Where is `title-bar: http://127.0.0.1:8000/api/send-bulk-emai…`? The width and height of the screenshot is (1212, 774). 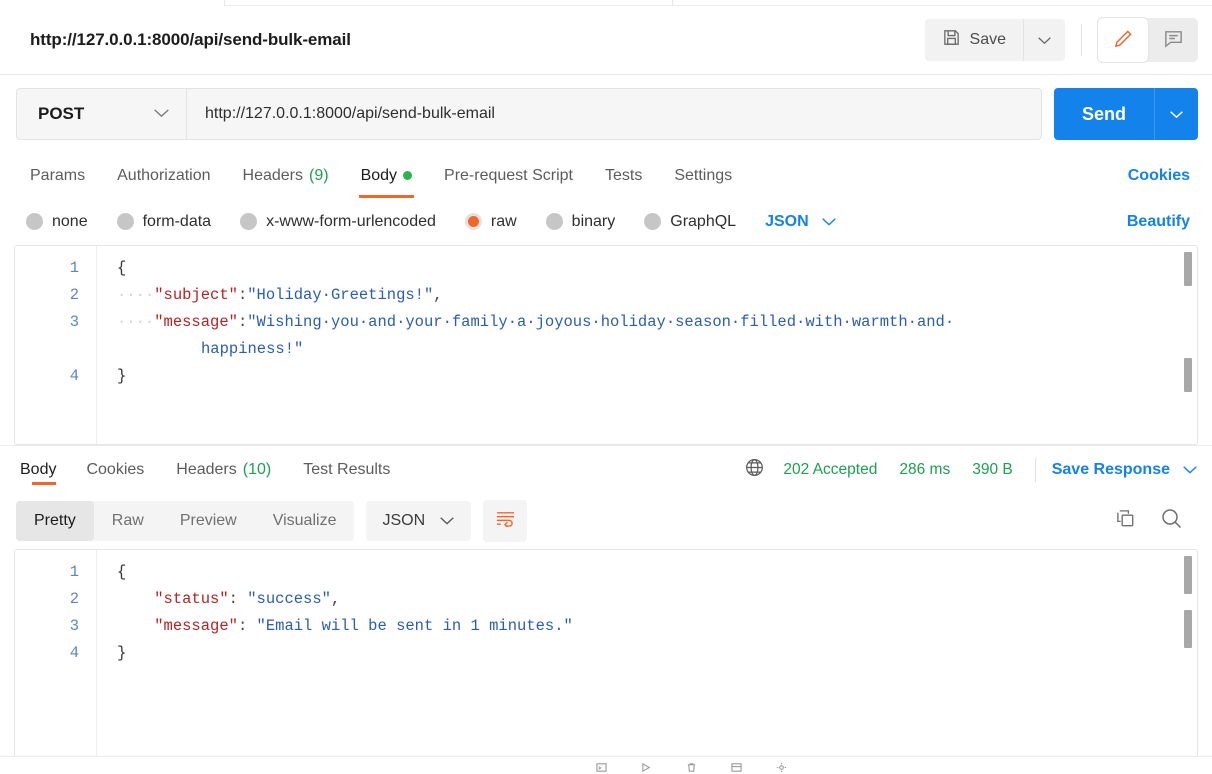 title-bar: http://127.0.0.1:8000/api/send-bulk-emai… is located at coordinates (606, 40).